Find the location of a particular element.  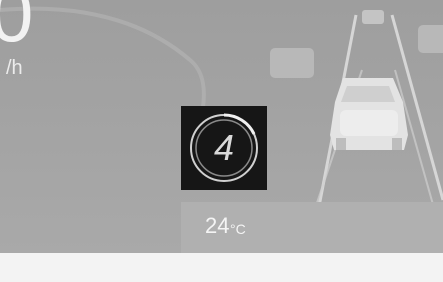

vehicle-left-lane is located at coordinates (292, 63).